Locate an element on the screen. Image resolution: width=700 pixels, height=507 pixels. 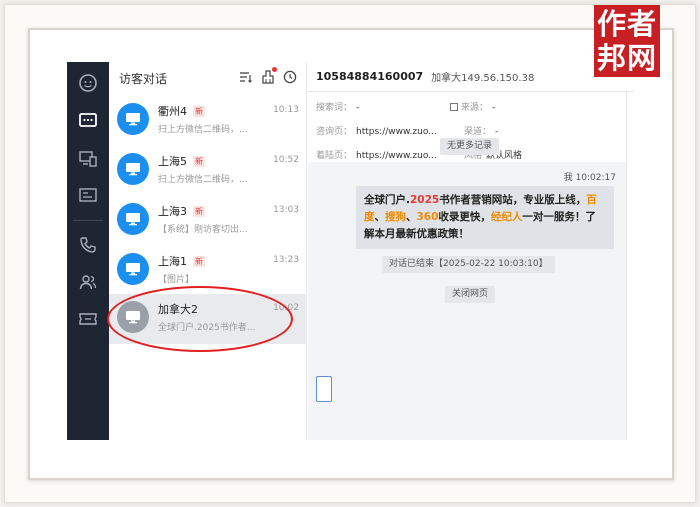
msg-highlight: 搜狗 is located at coordinates (395, 217).